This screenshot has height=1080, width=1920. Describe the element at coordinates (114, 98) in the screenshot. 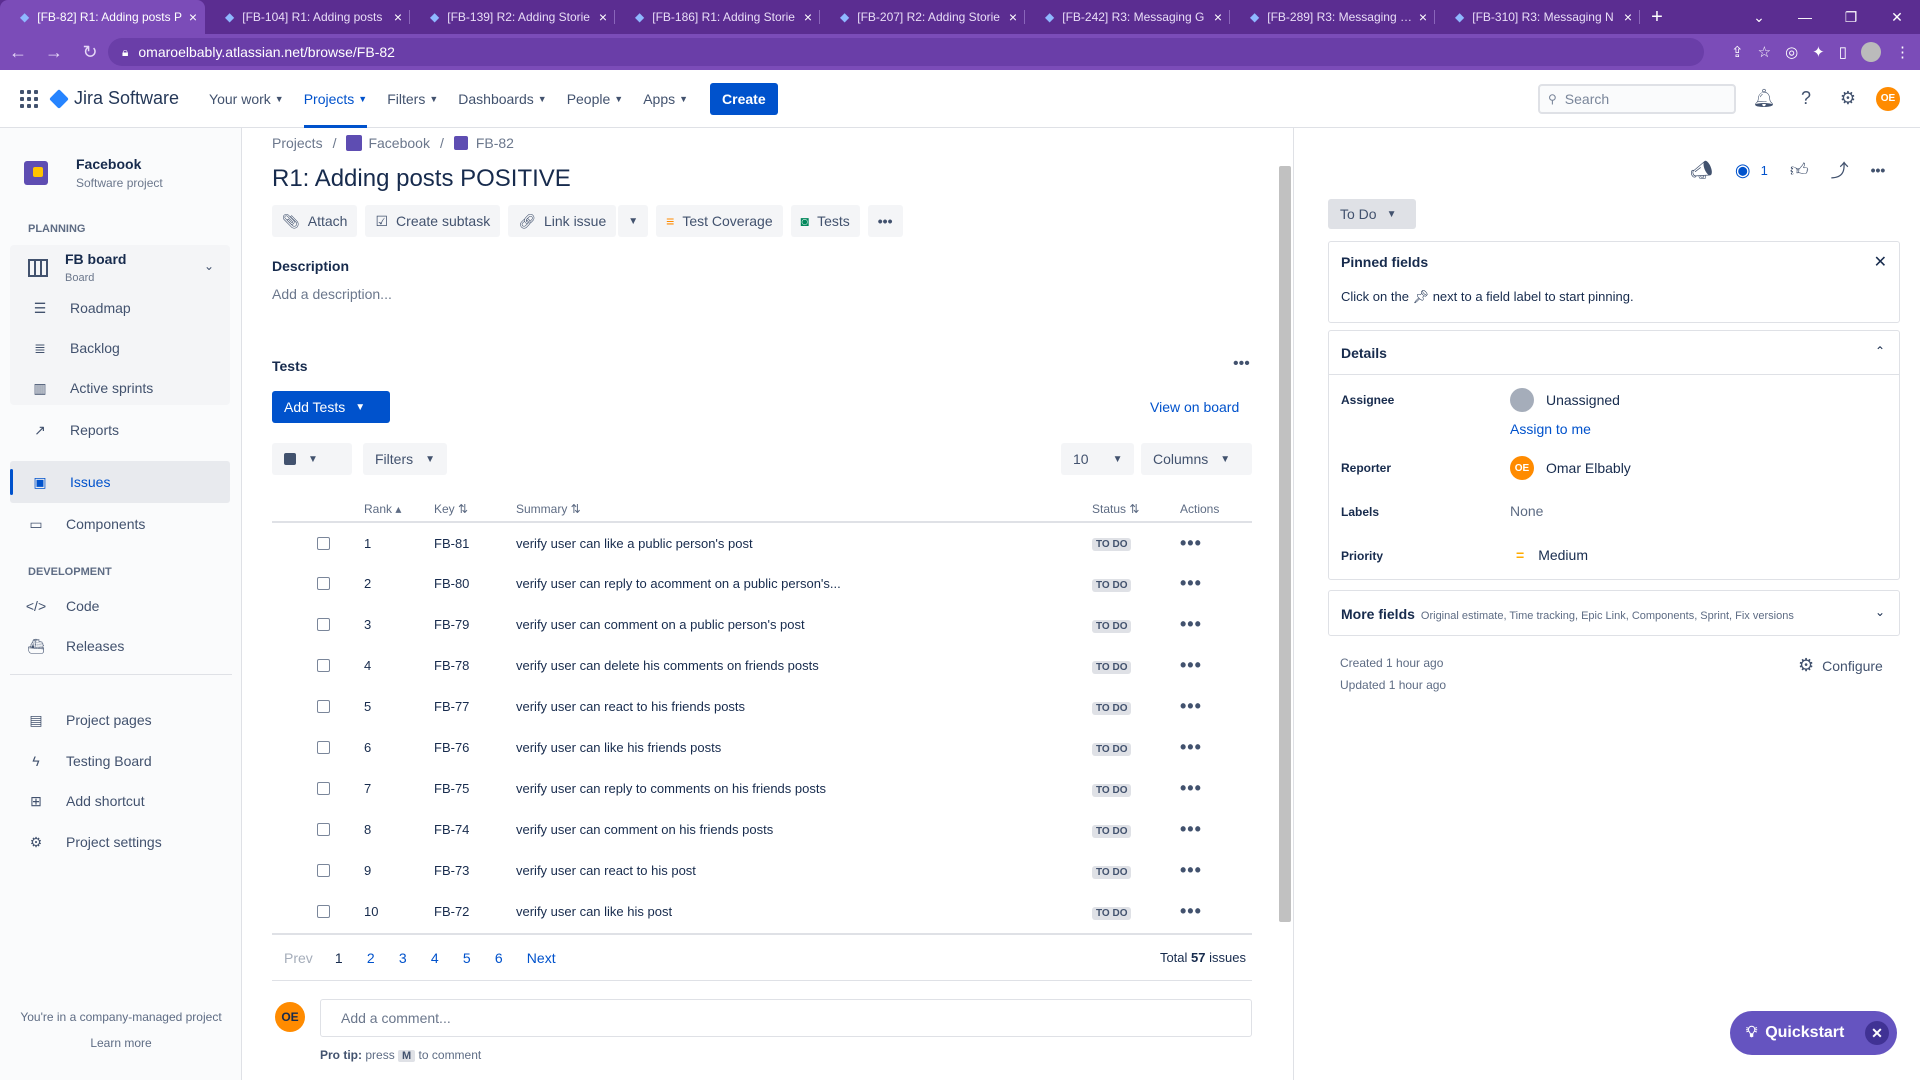

I see `jira-logo: Jira Software` at that location.